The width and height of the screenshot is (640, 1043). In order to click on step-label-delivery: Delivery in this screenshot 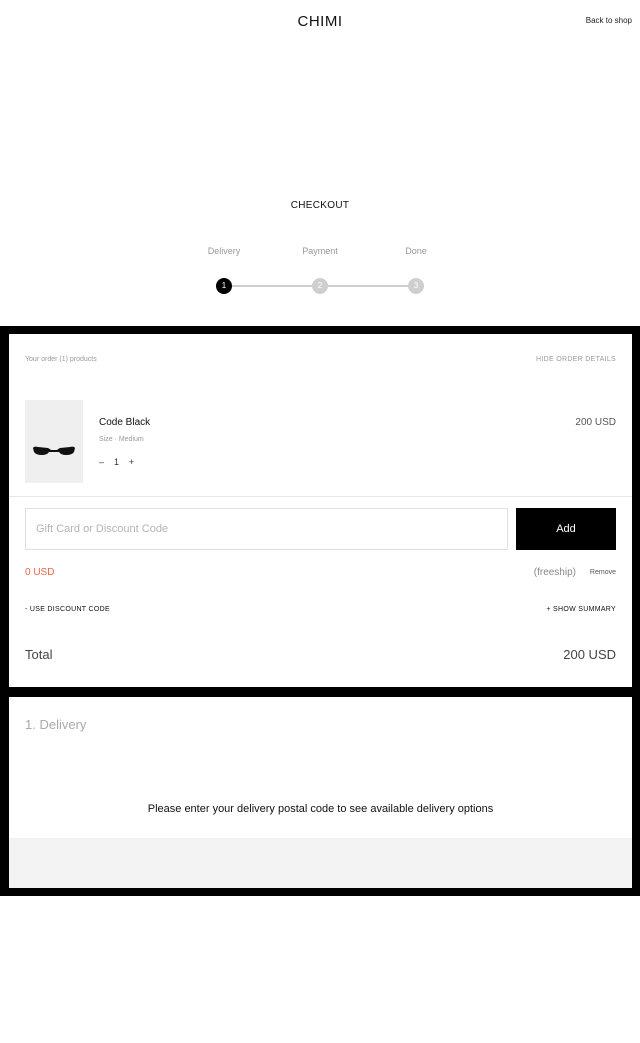, I will do `click(224, 251)`.